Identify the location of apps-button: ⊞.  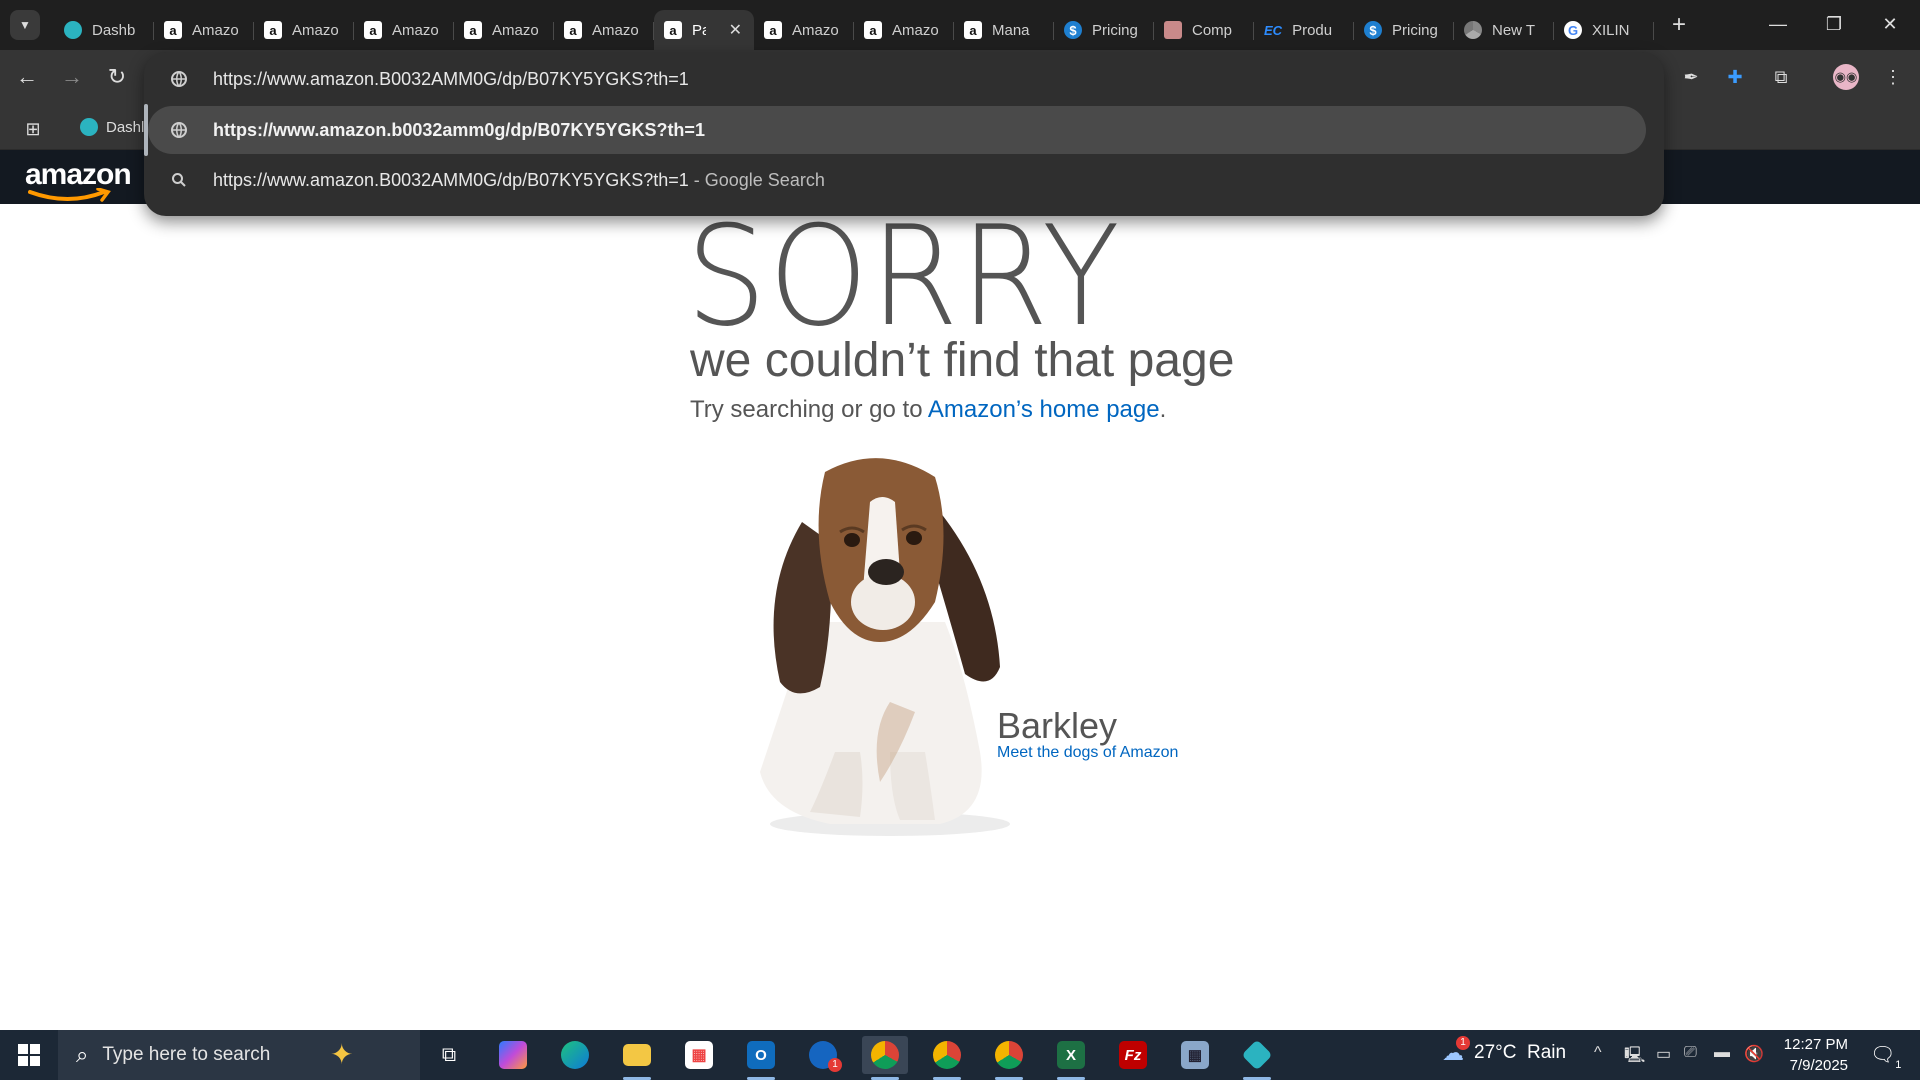
(33, 129).